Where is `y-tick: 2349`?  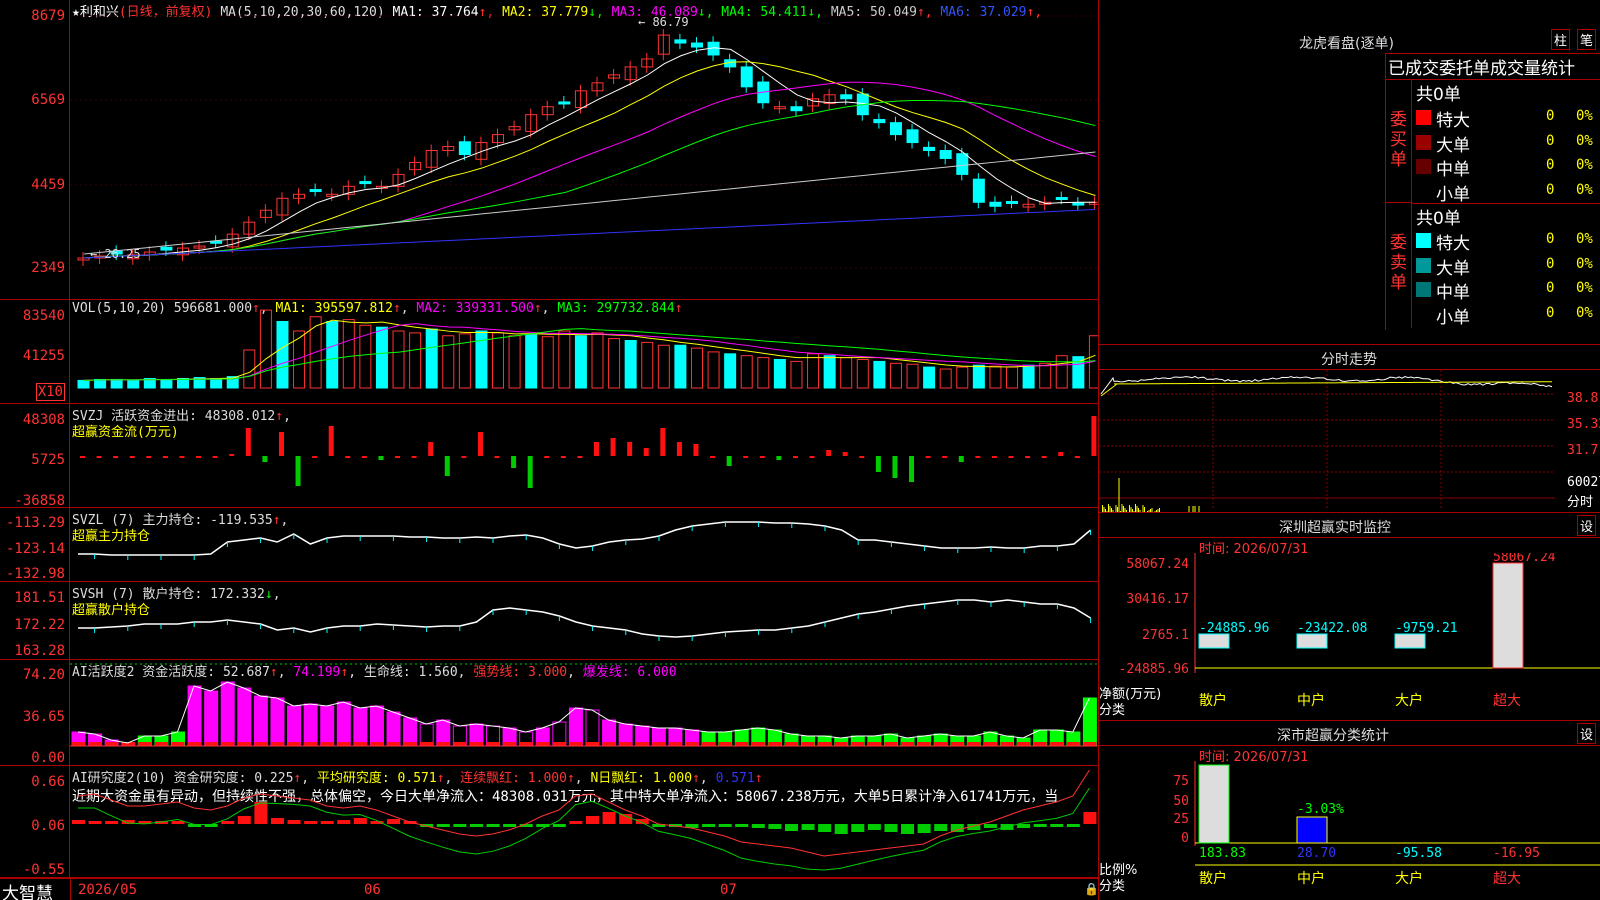
y-tick: 2349 is located at coordinates (48, 268).